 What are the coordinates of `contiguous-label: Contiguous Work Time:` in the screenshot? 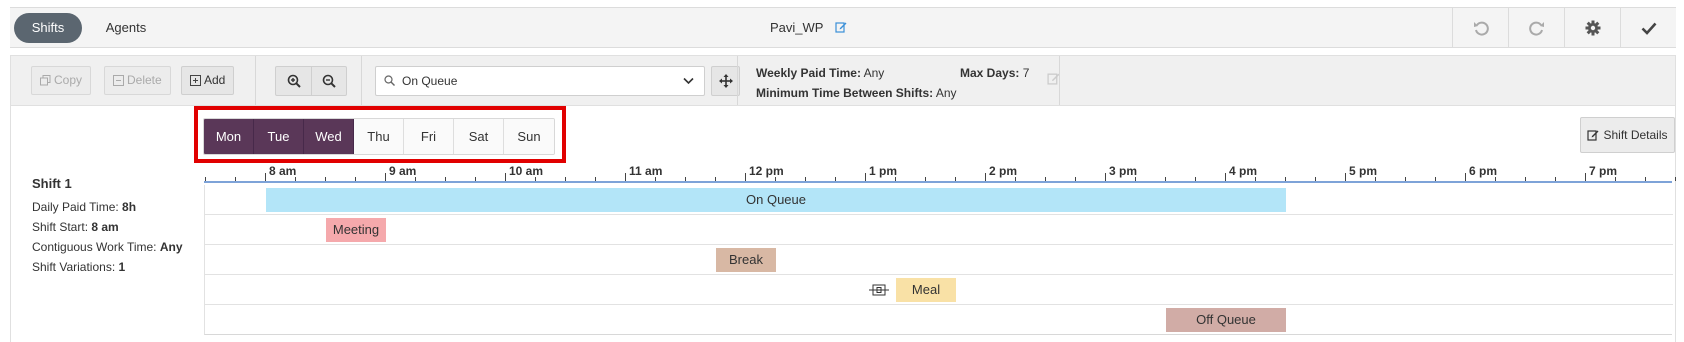 It's located at (94, 247).